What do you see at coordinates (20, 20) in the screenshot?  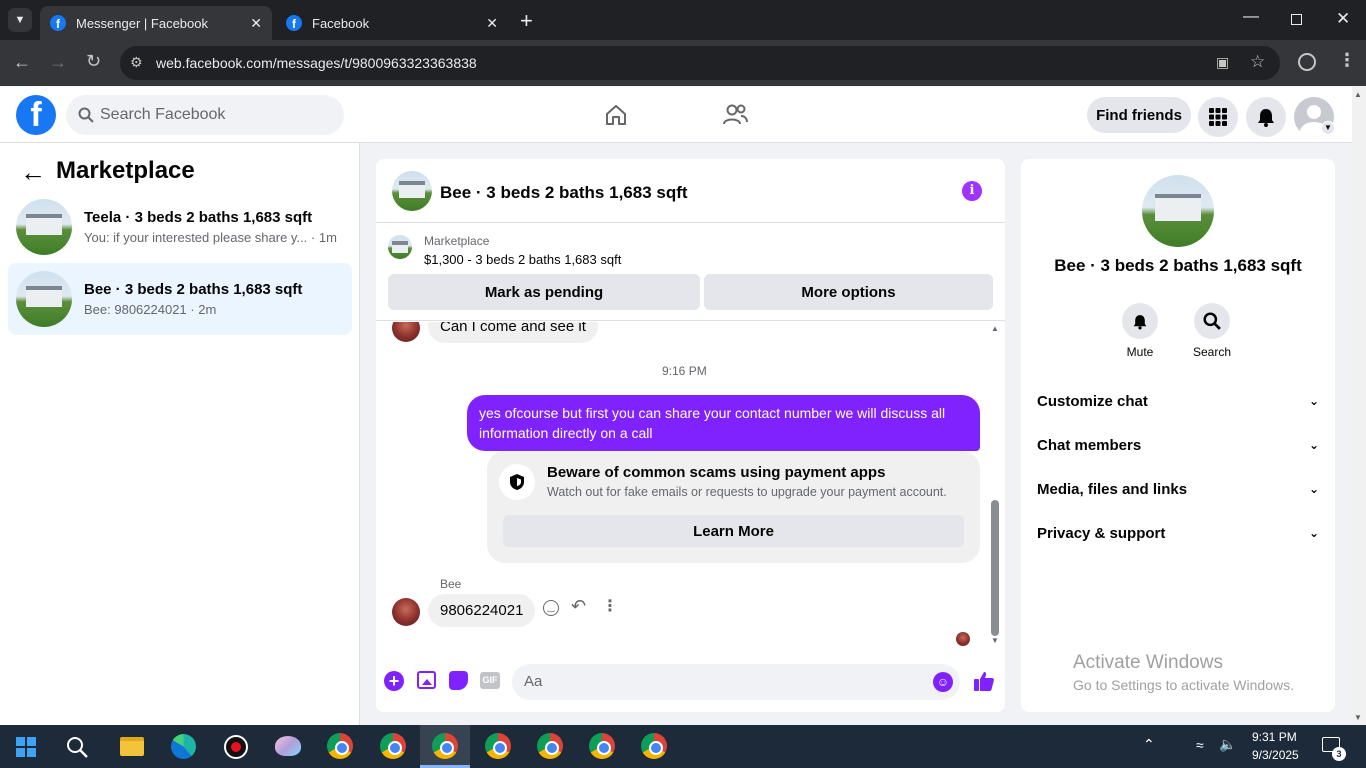 I see `tab-search-dropdown: ▼` at bounding box center [20, 20].